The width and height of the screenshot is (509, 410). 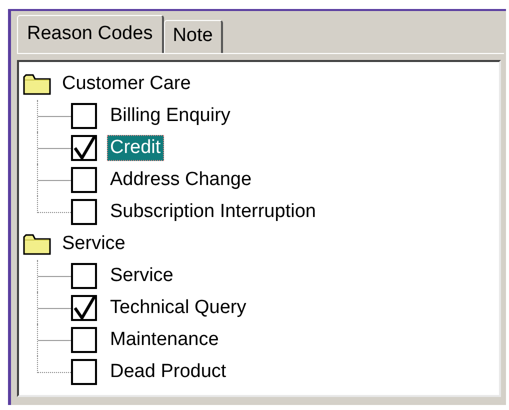 What do you see at coordinates (90, 34) in the screenshot?
I see `tab: Reason Codes` at bounding box center [90, 34].